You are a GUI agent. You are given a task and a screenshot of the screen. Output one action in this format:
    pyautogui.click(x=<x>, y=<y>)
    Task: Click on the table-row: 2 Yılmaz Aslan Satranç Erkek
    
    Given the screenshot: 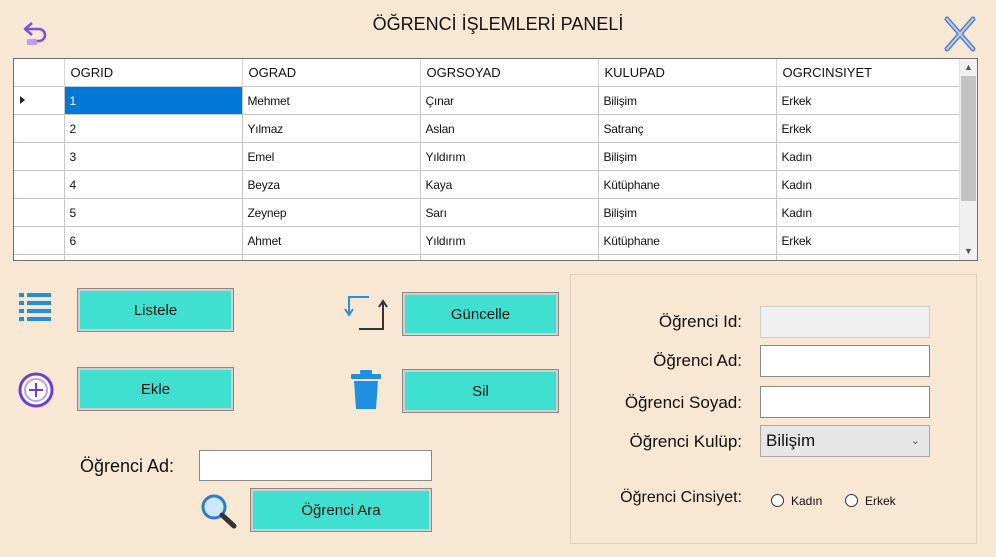 What is the action you would take?
    pyautogui.click(x=487, y=128)
    